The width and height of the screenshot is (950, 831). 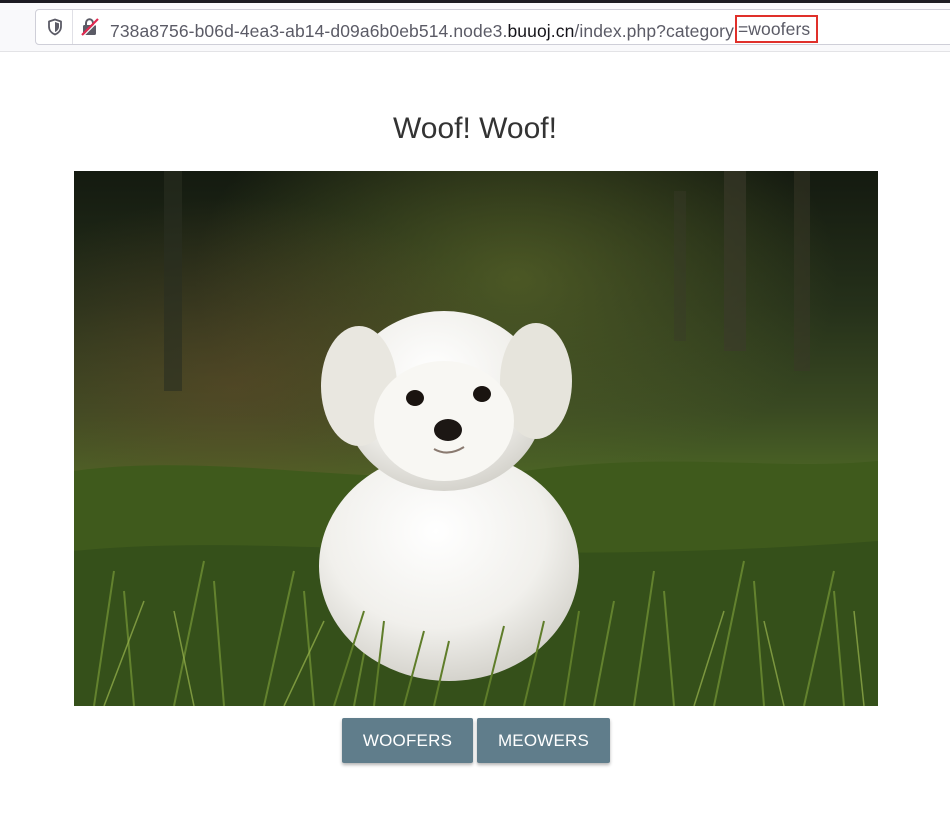 What do you see at coordinates (72, 27) in the screenshot?
I see `address-bar-separator` at bounding box center [72, 27].